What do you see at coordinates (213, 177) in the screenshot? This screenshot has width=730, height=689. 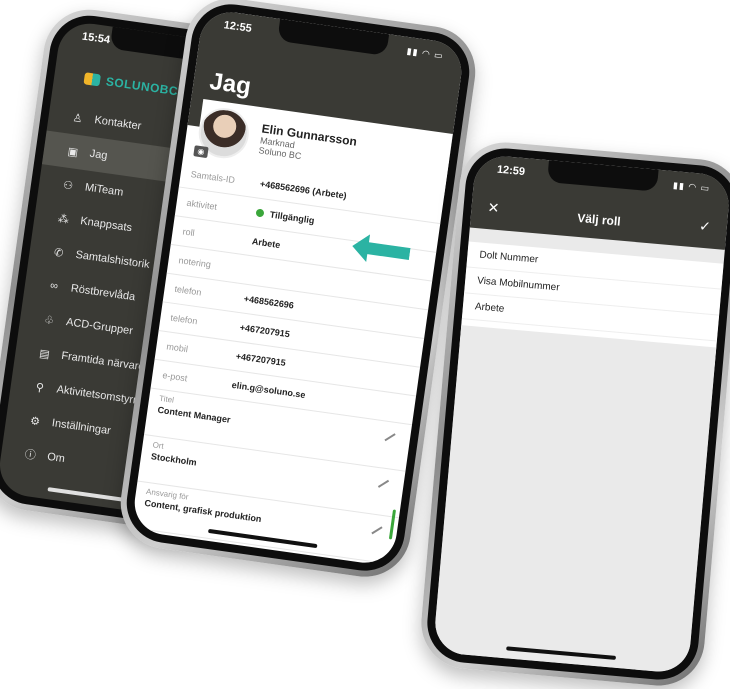 I see `row-label: Samtals-ID` at bounding box center [213, 177].